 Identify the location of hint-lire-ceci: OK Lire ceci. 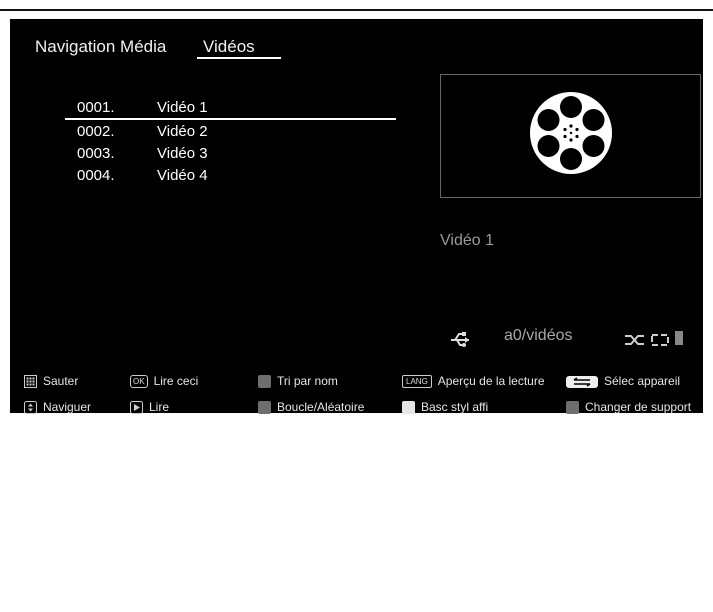
(164, 381).